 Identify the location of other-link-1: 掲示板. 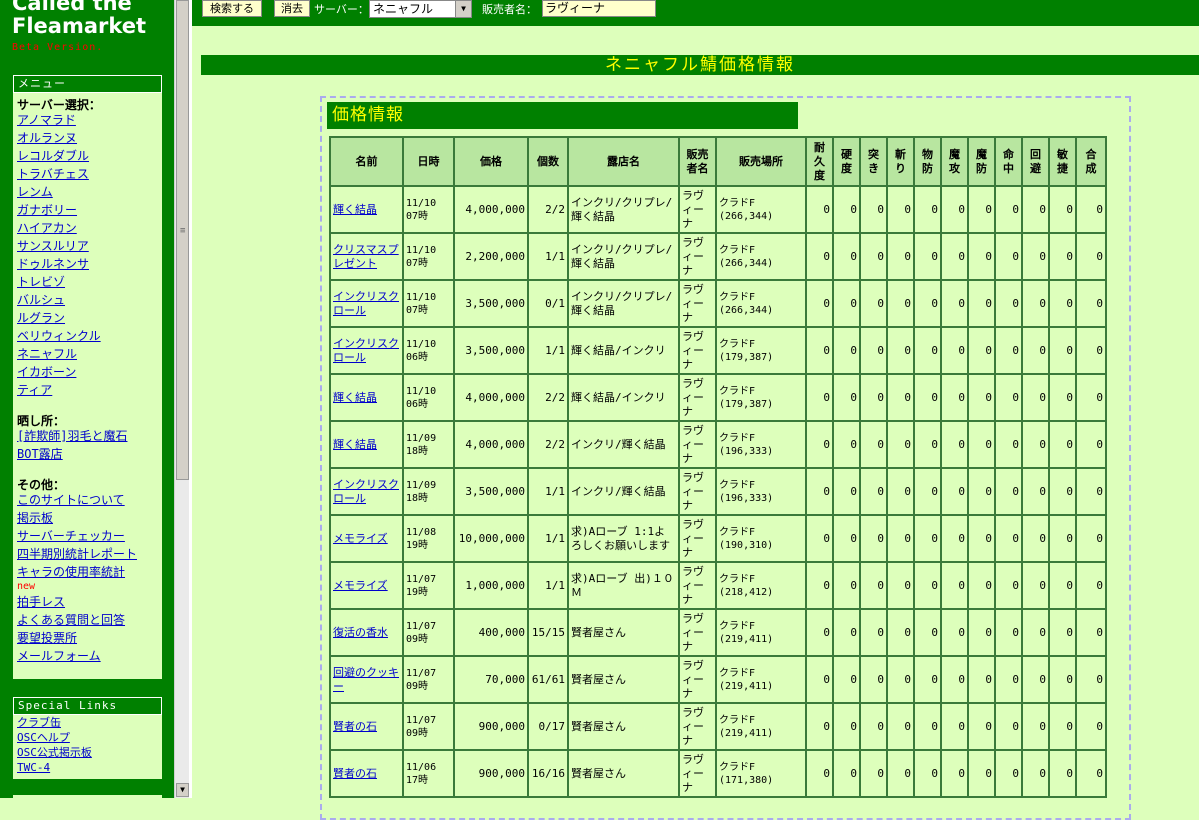
(89, 519).